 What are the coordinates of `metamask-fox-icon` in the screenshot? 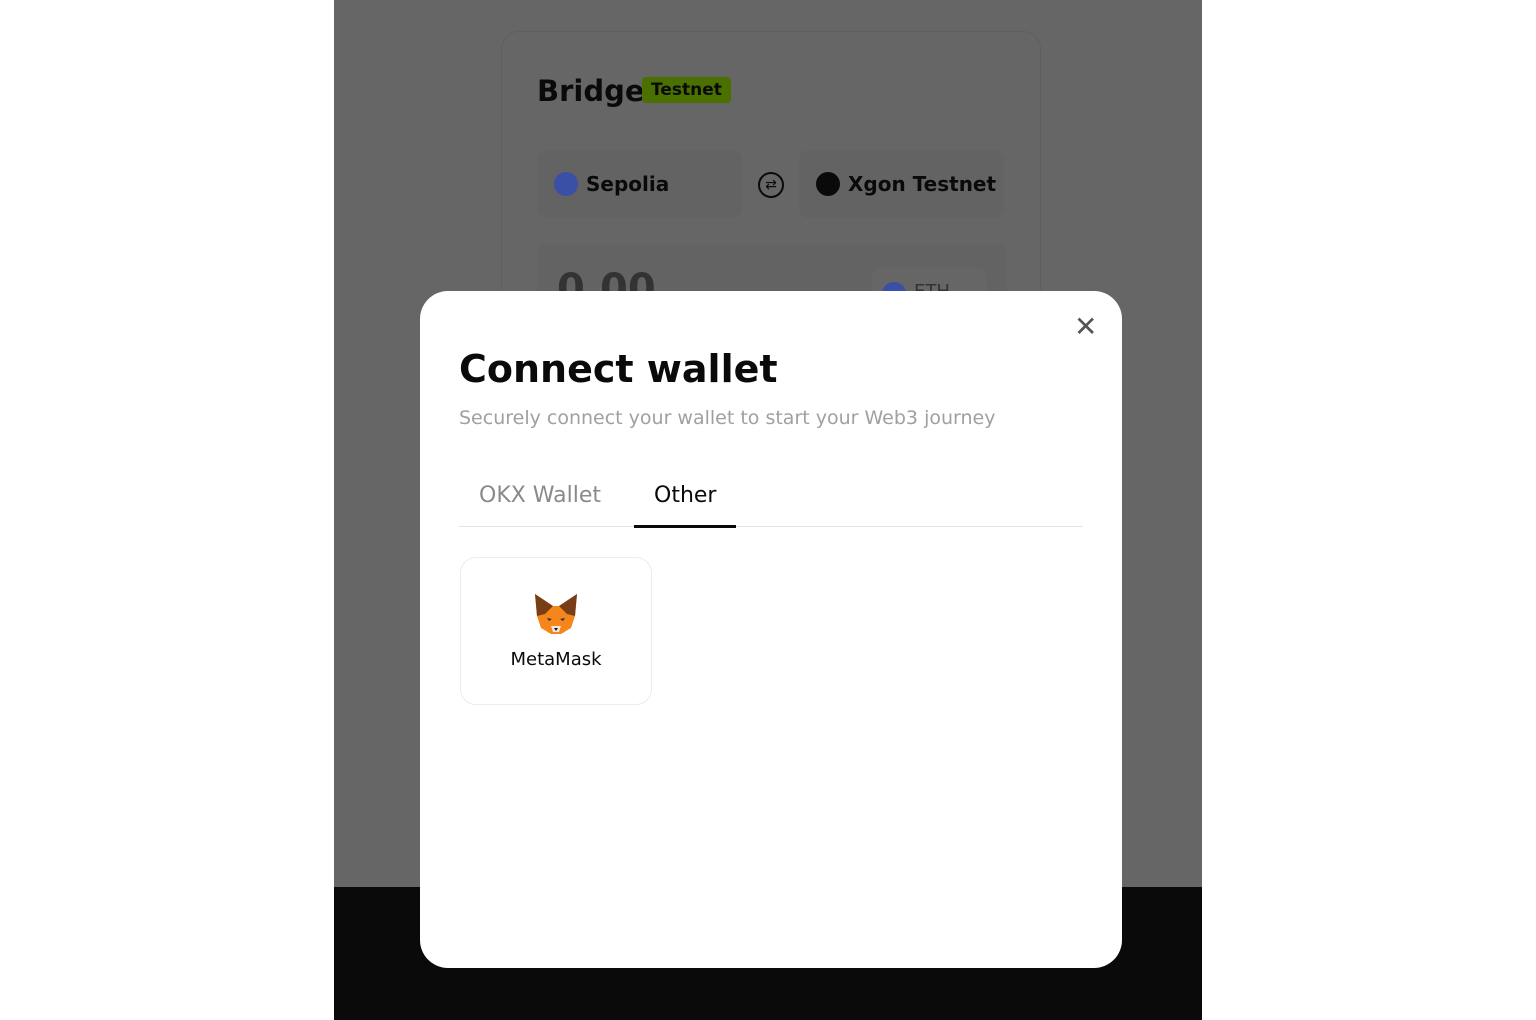 It's located at (556, 614).